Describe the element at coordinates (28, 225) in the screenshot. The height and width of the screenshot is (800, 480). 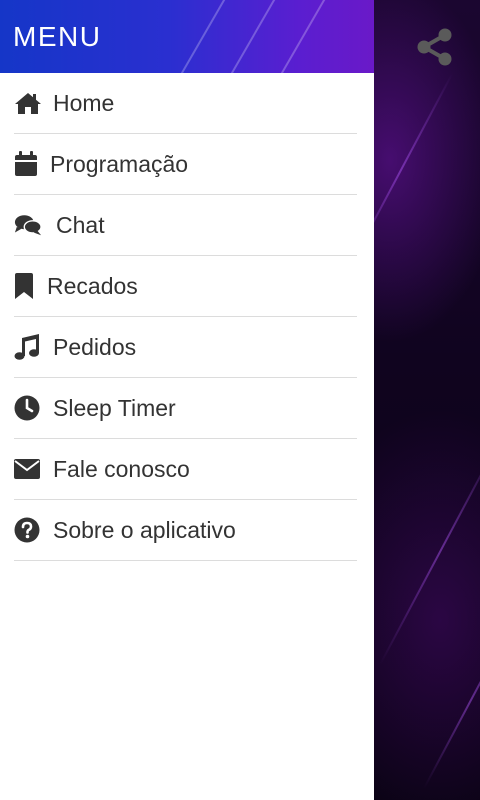
I see `chat-icon` at that location.